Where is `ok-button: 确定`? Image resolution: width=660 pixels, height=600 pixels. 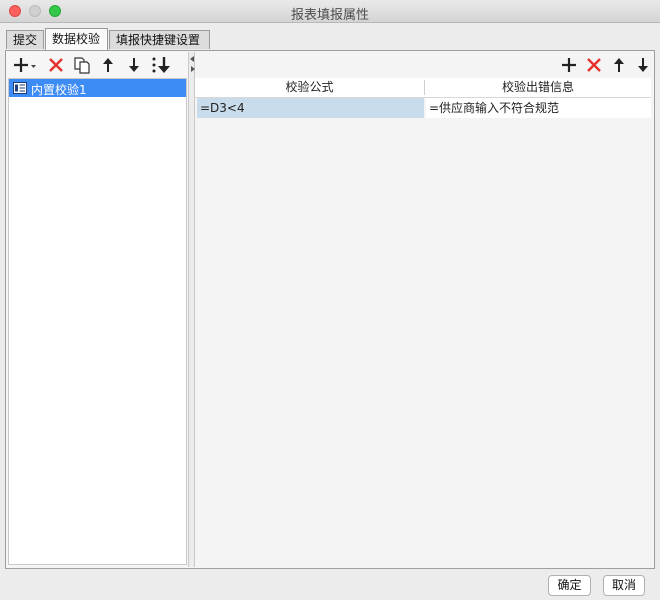 ok-button: 确定 is located at coordinates (569, 585).